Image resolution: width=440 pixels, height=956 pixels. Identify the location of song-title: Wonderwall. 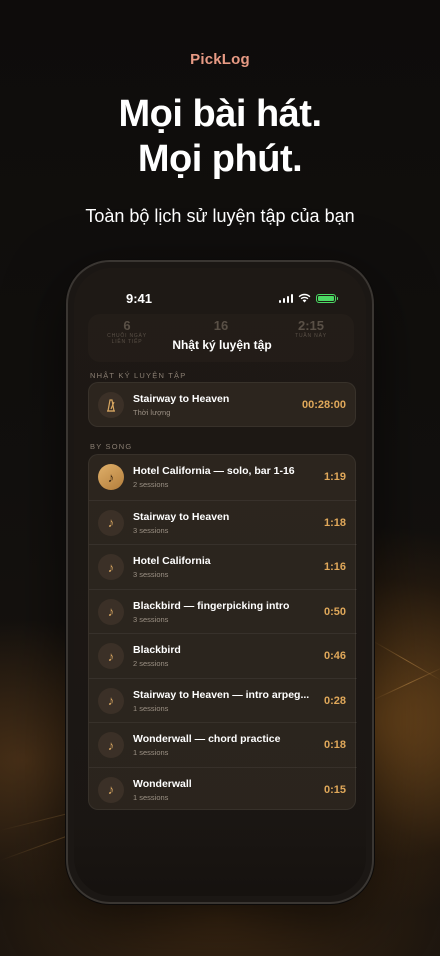
(162, 783).